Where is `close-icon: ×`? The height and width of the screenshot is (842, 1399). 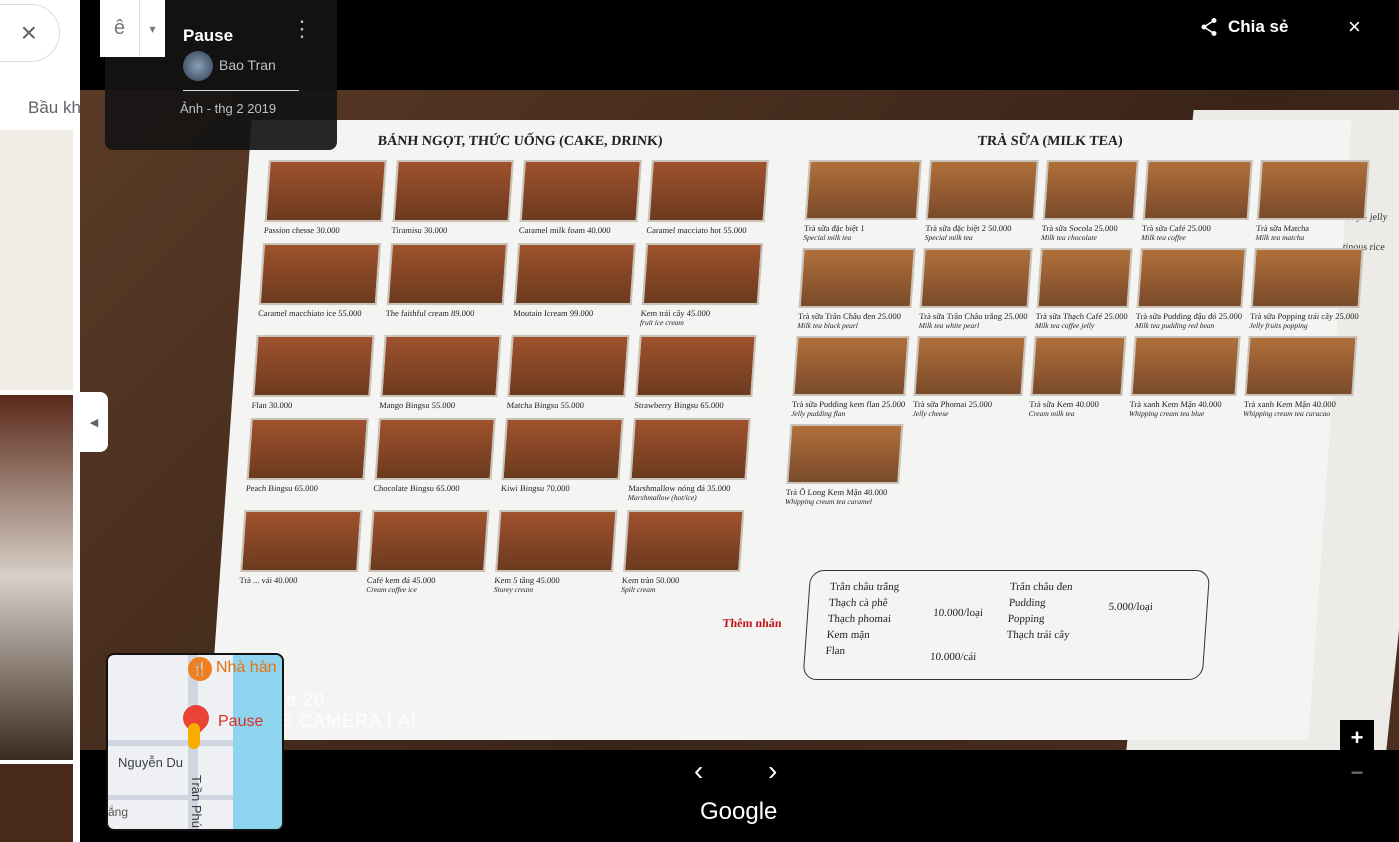 close-icon: × is located at coordinates (28, 32).